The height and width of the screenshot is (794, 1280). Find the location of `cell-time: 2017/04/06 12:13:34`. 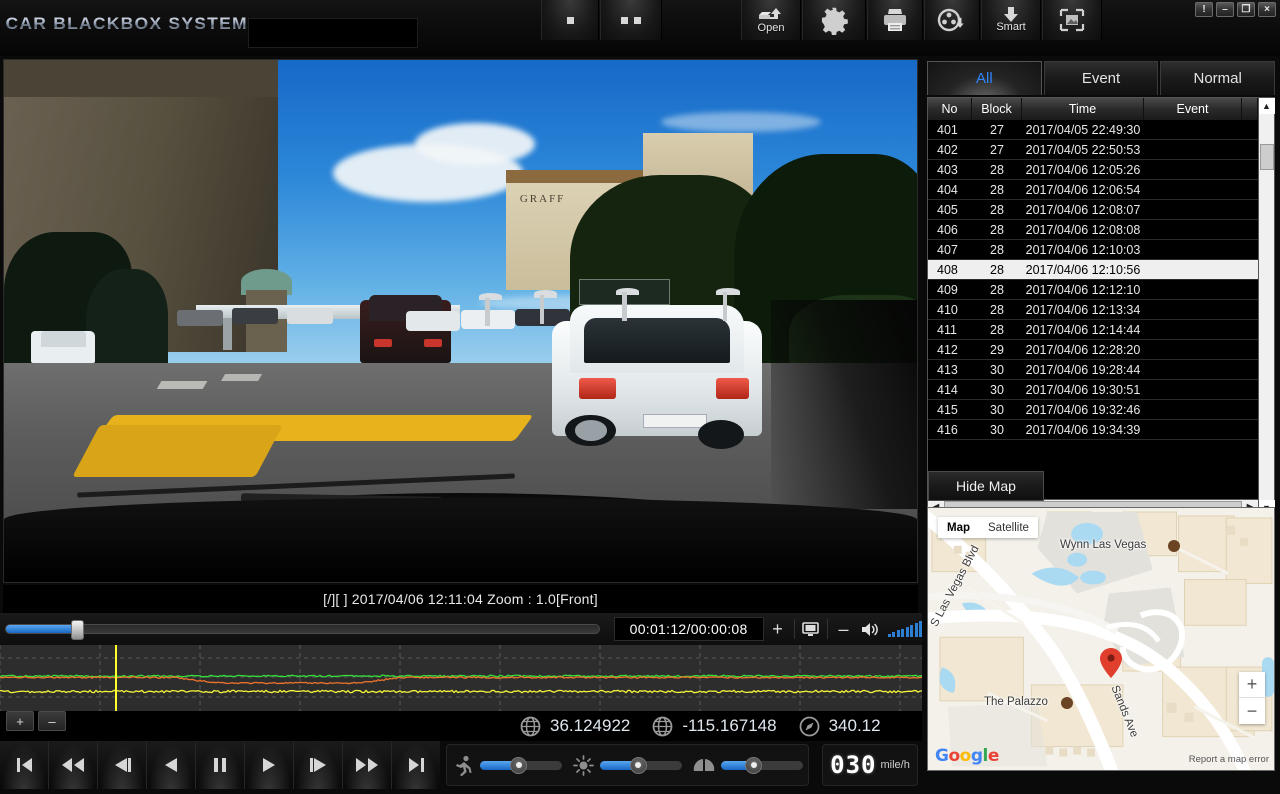

cell-time: 2017/04/06 12:13:34 is located at coordinates (1083, 309).